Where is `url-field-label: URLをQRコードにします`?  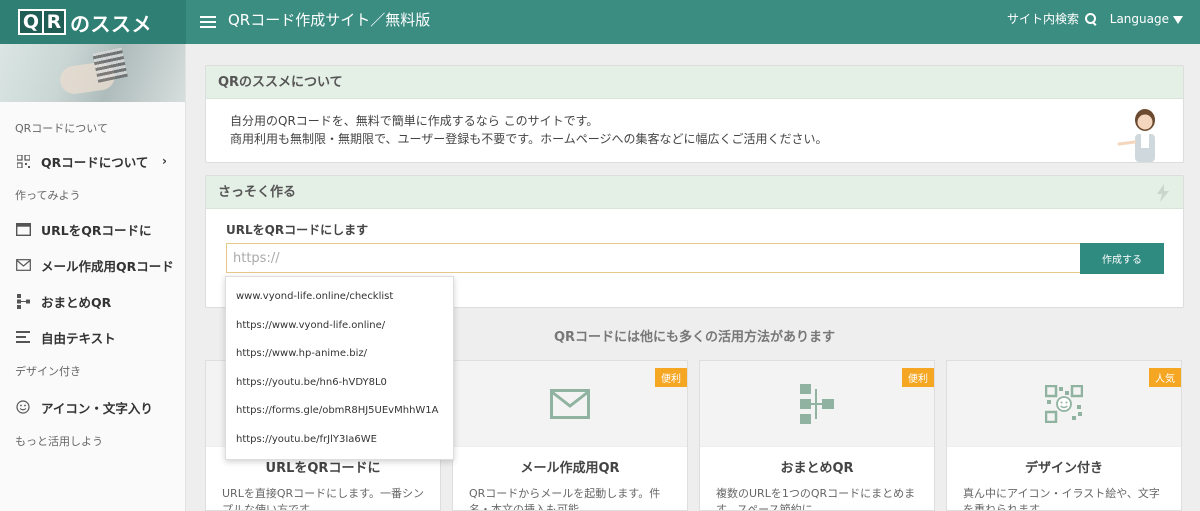 url-field-label: URLをQRコードにします is located at coordinates (297, 230).